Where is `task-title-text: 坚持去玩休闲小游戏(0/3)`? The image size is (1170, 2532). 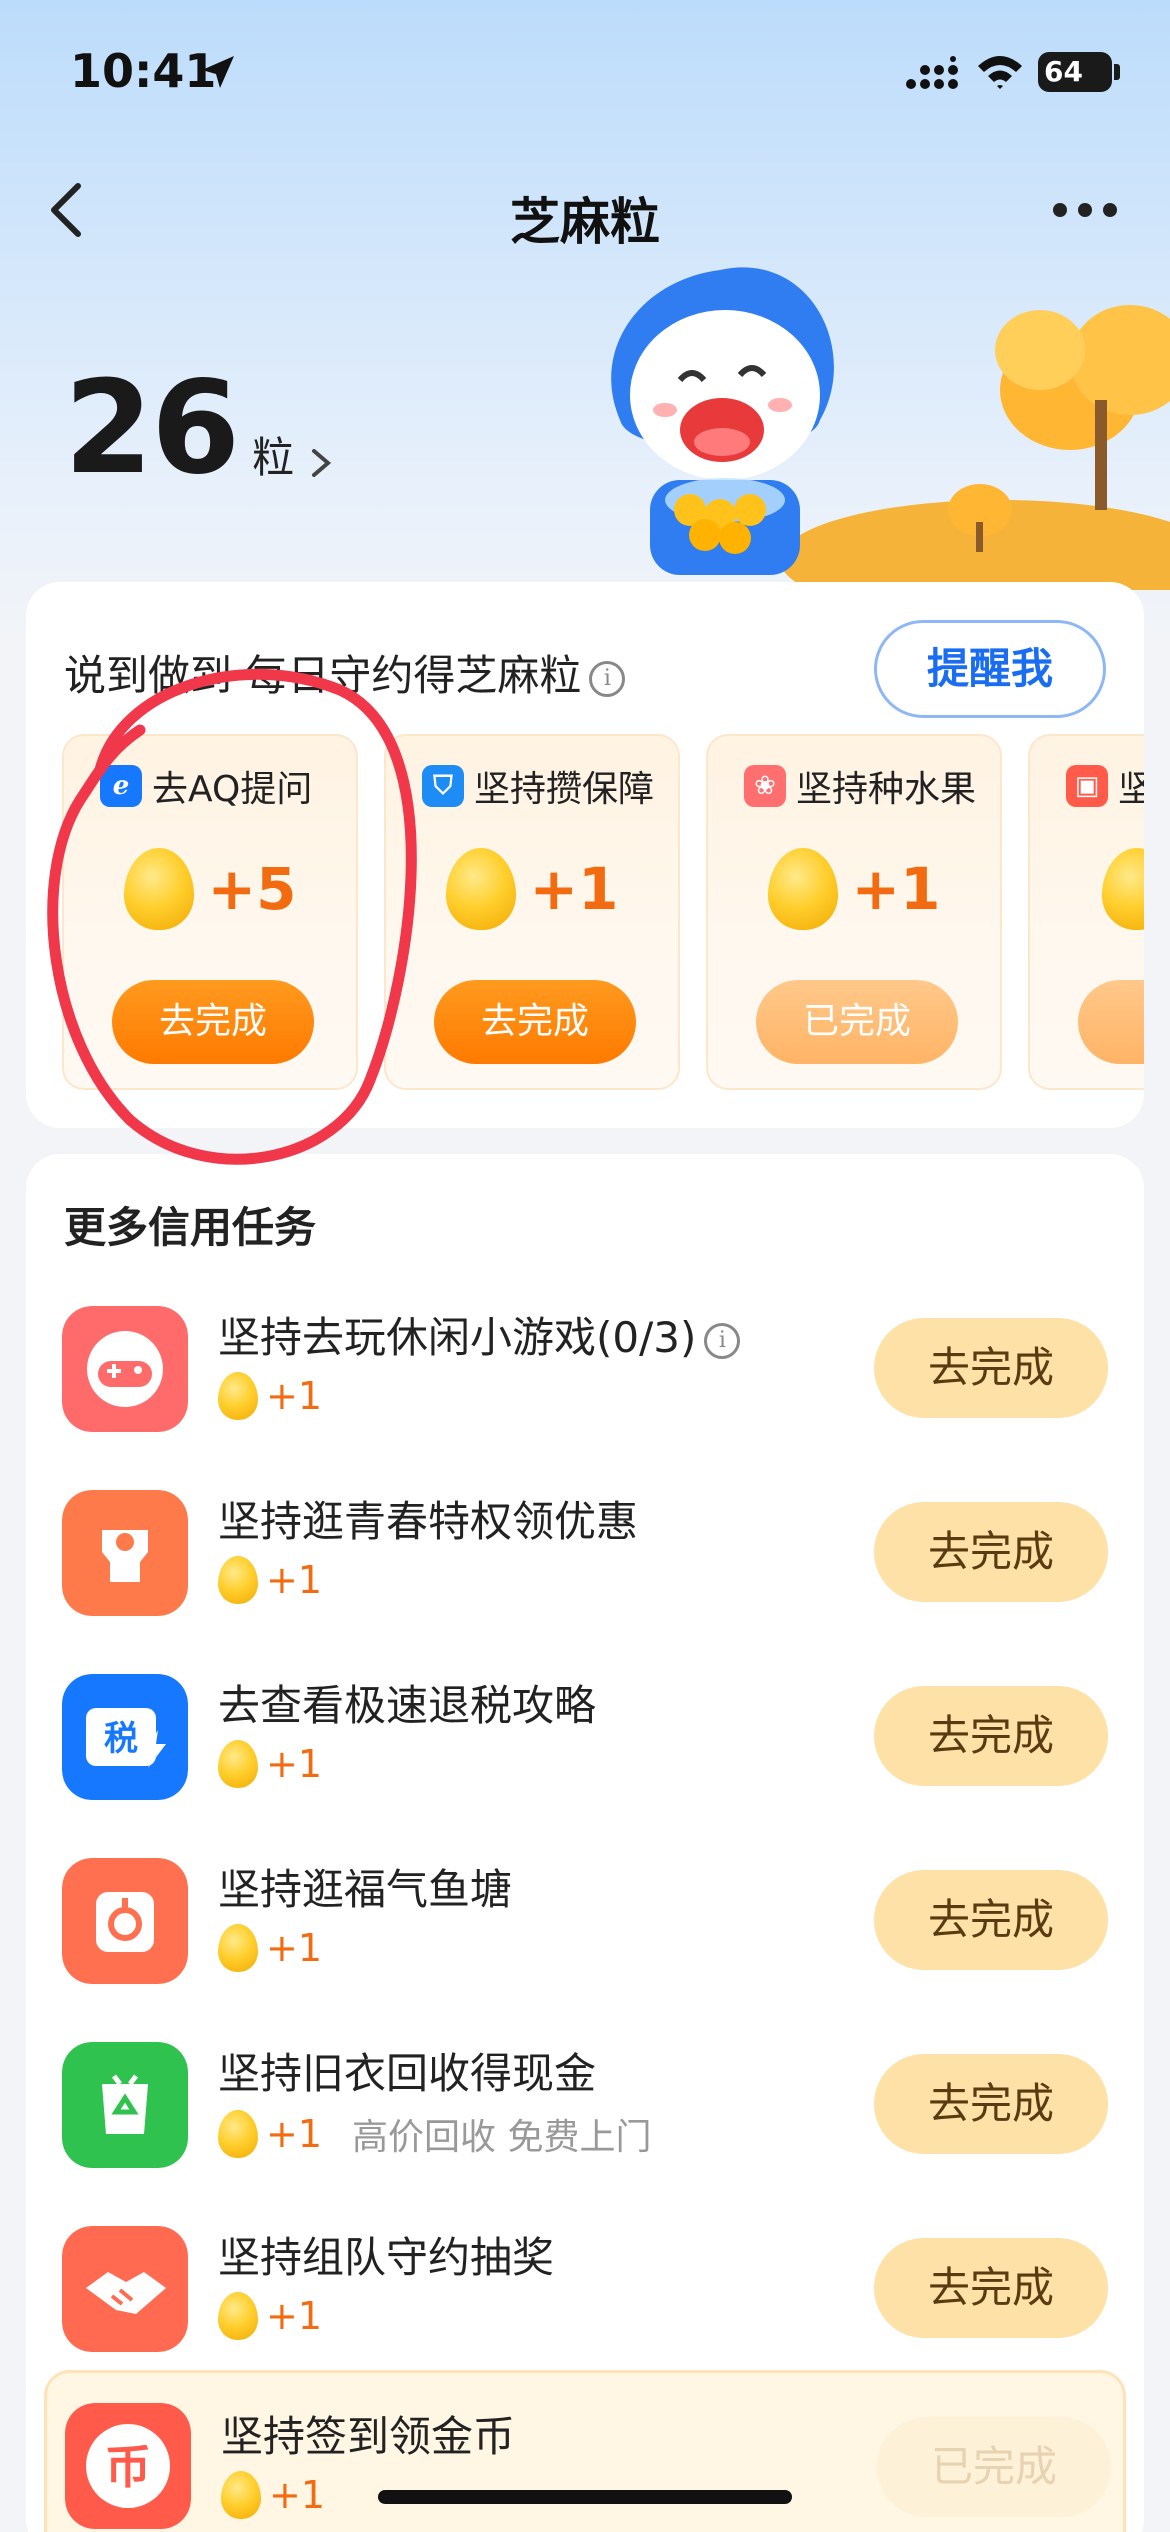 task-title-text: 坚持去玩休闲小游戏(0/3) is located at coordinates (457, 1337).